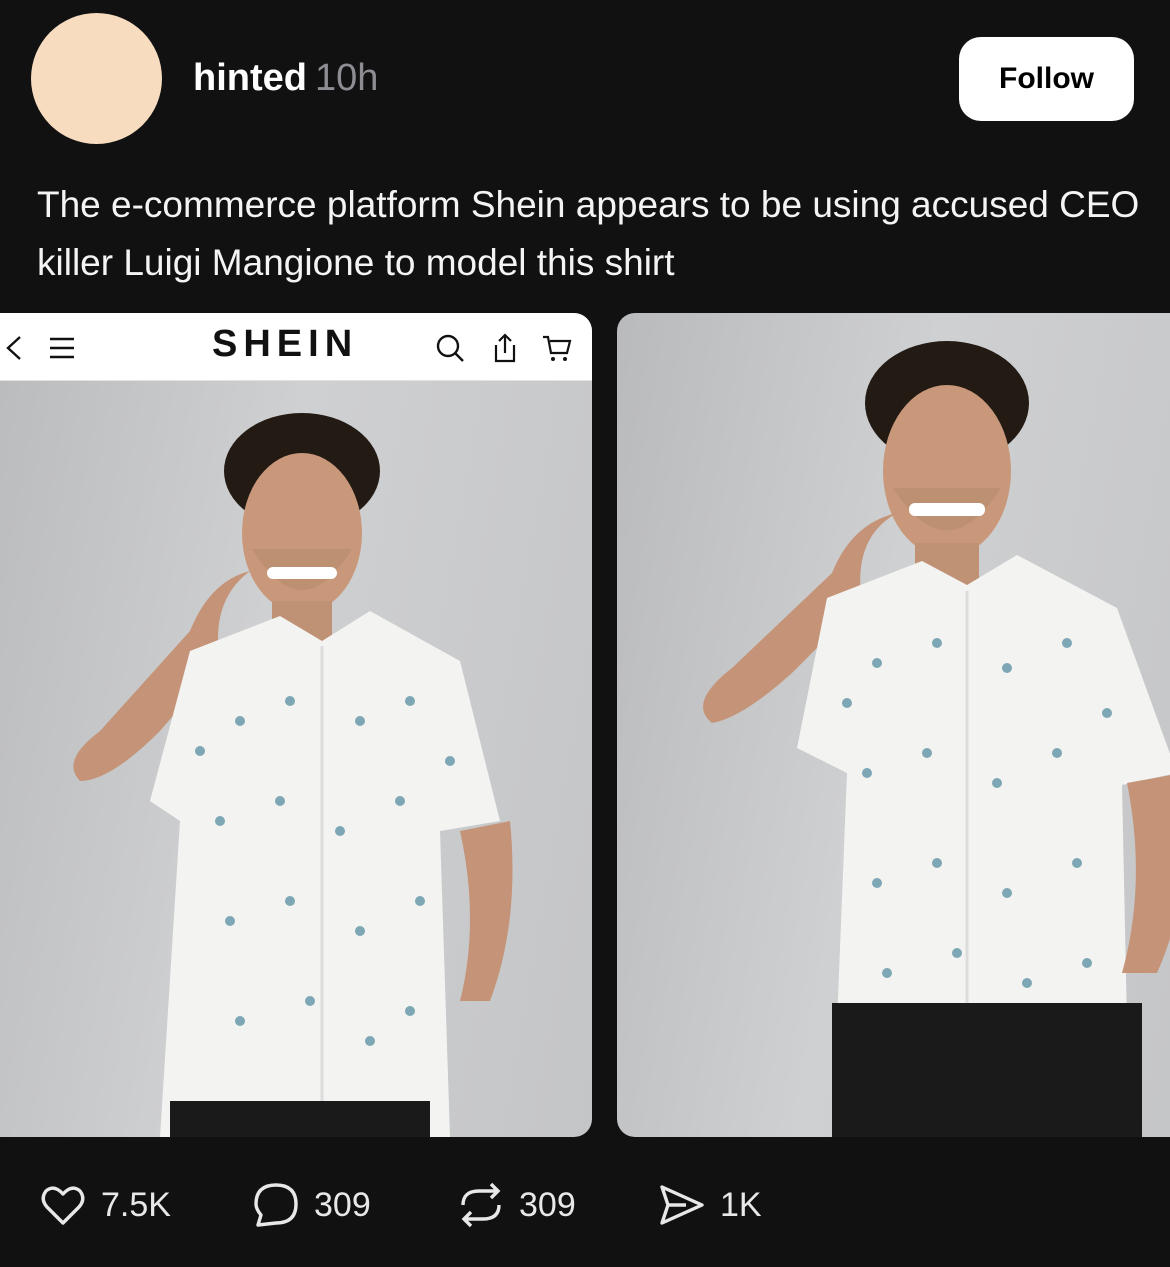 Image resolution: width=1170 pixels, height=1267 pixels. Describe the element at coordinates (276, 1205) in the screenshot. I see `comment-icon` at that location.